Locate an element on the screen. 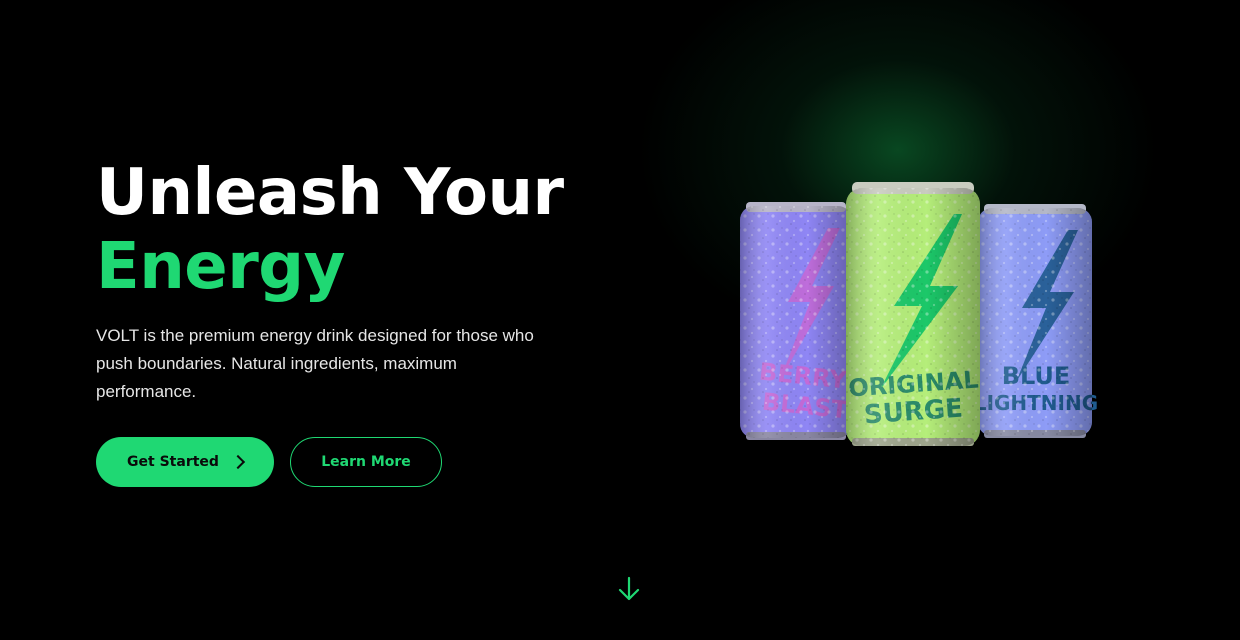  arrow-down-icon is located at coordinates (629, 589).